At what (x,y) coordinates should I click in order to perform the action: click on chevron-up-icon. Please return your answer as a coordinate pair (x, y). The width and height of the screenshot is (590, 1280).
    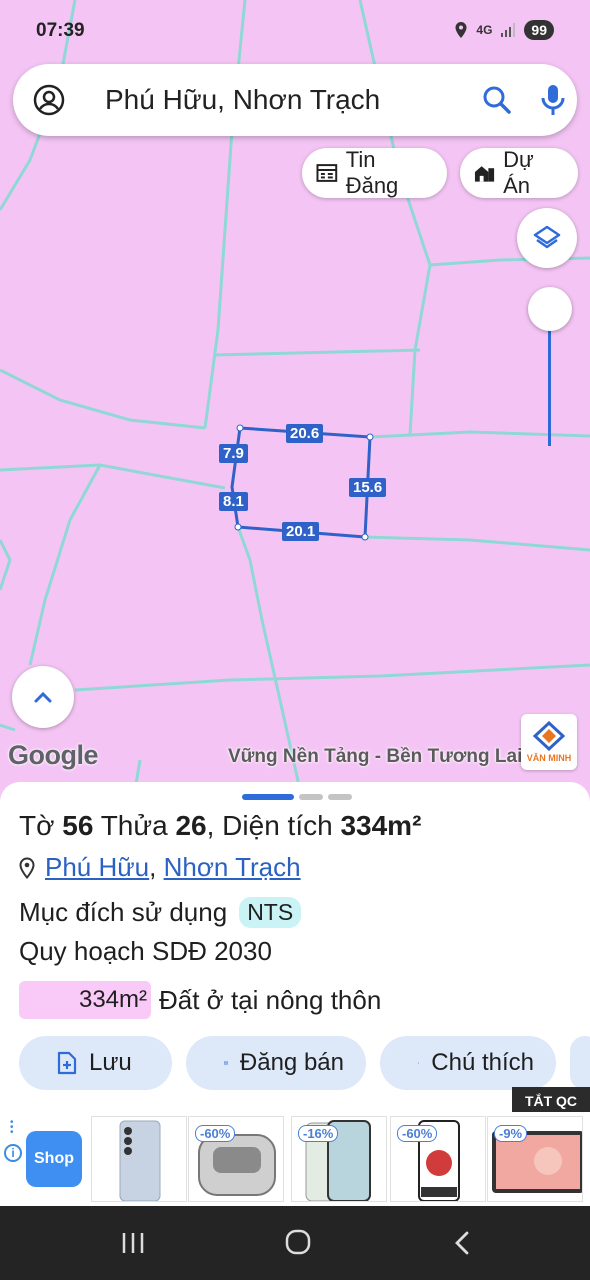
    Looking at the image, I should click on (43, 697).